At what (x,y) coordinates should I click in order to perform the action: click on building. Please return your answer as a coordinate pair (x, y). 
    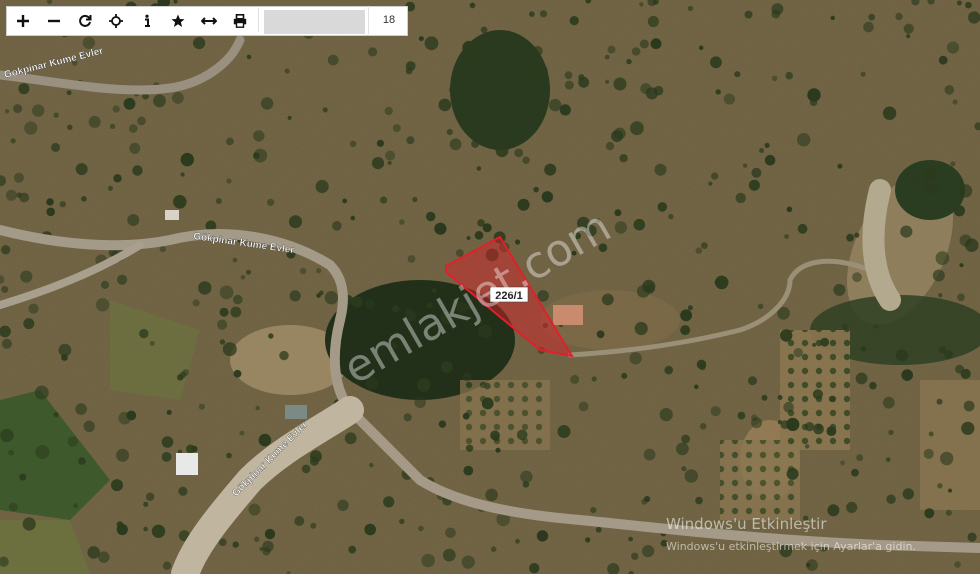
    Looking at the image, I should click on (187, 464).